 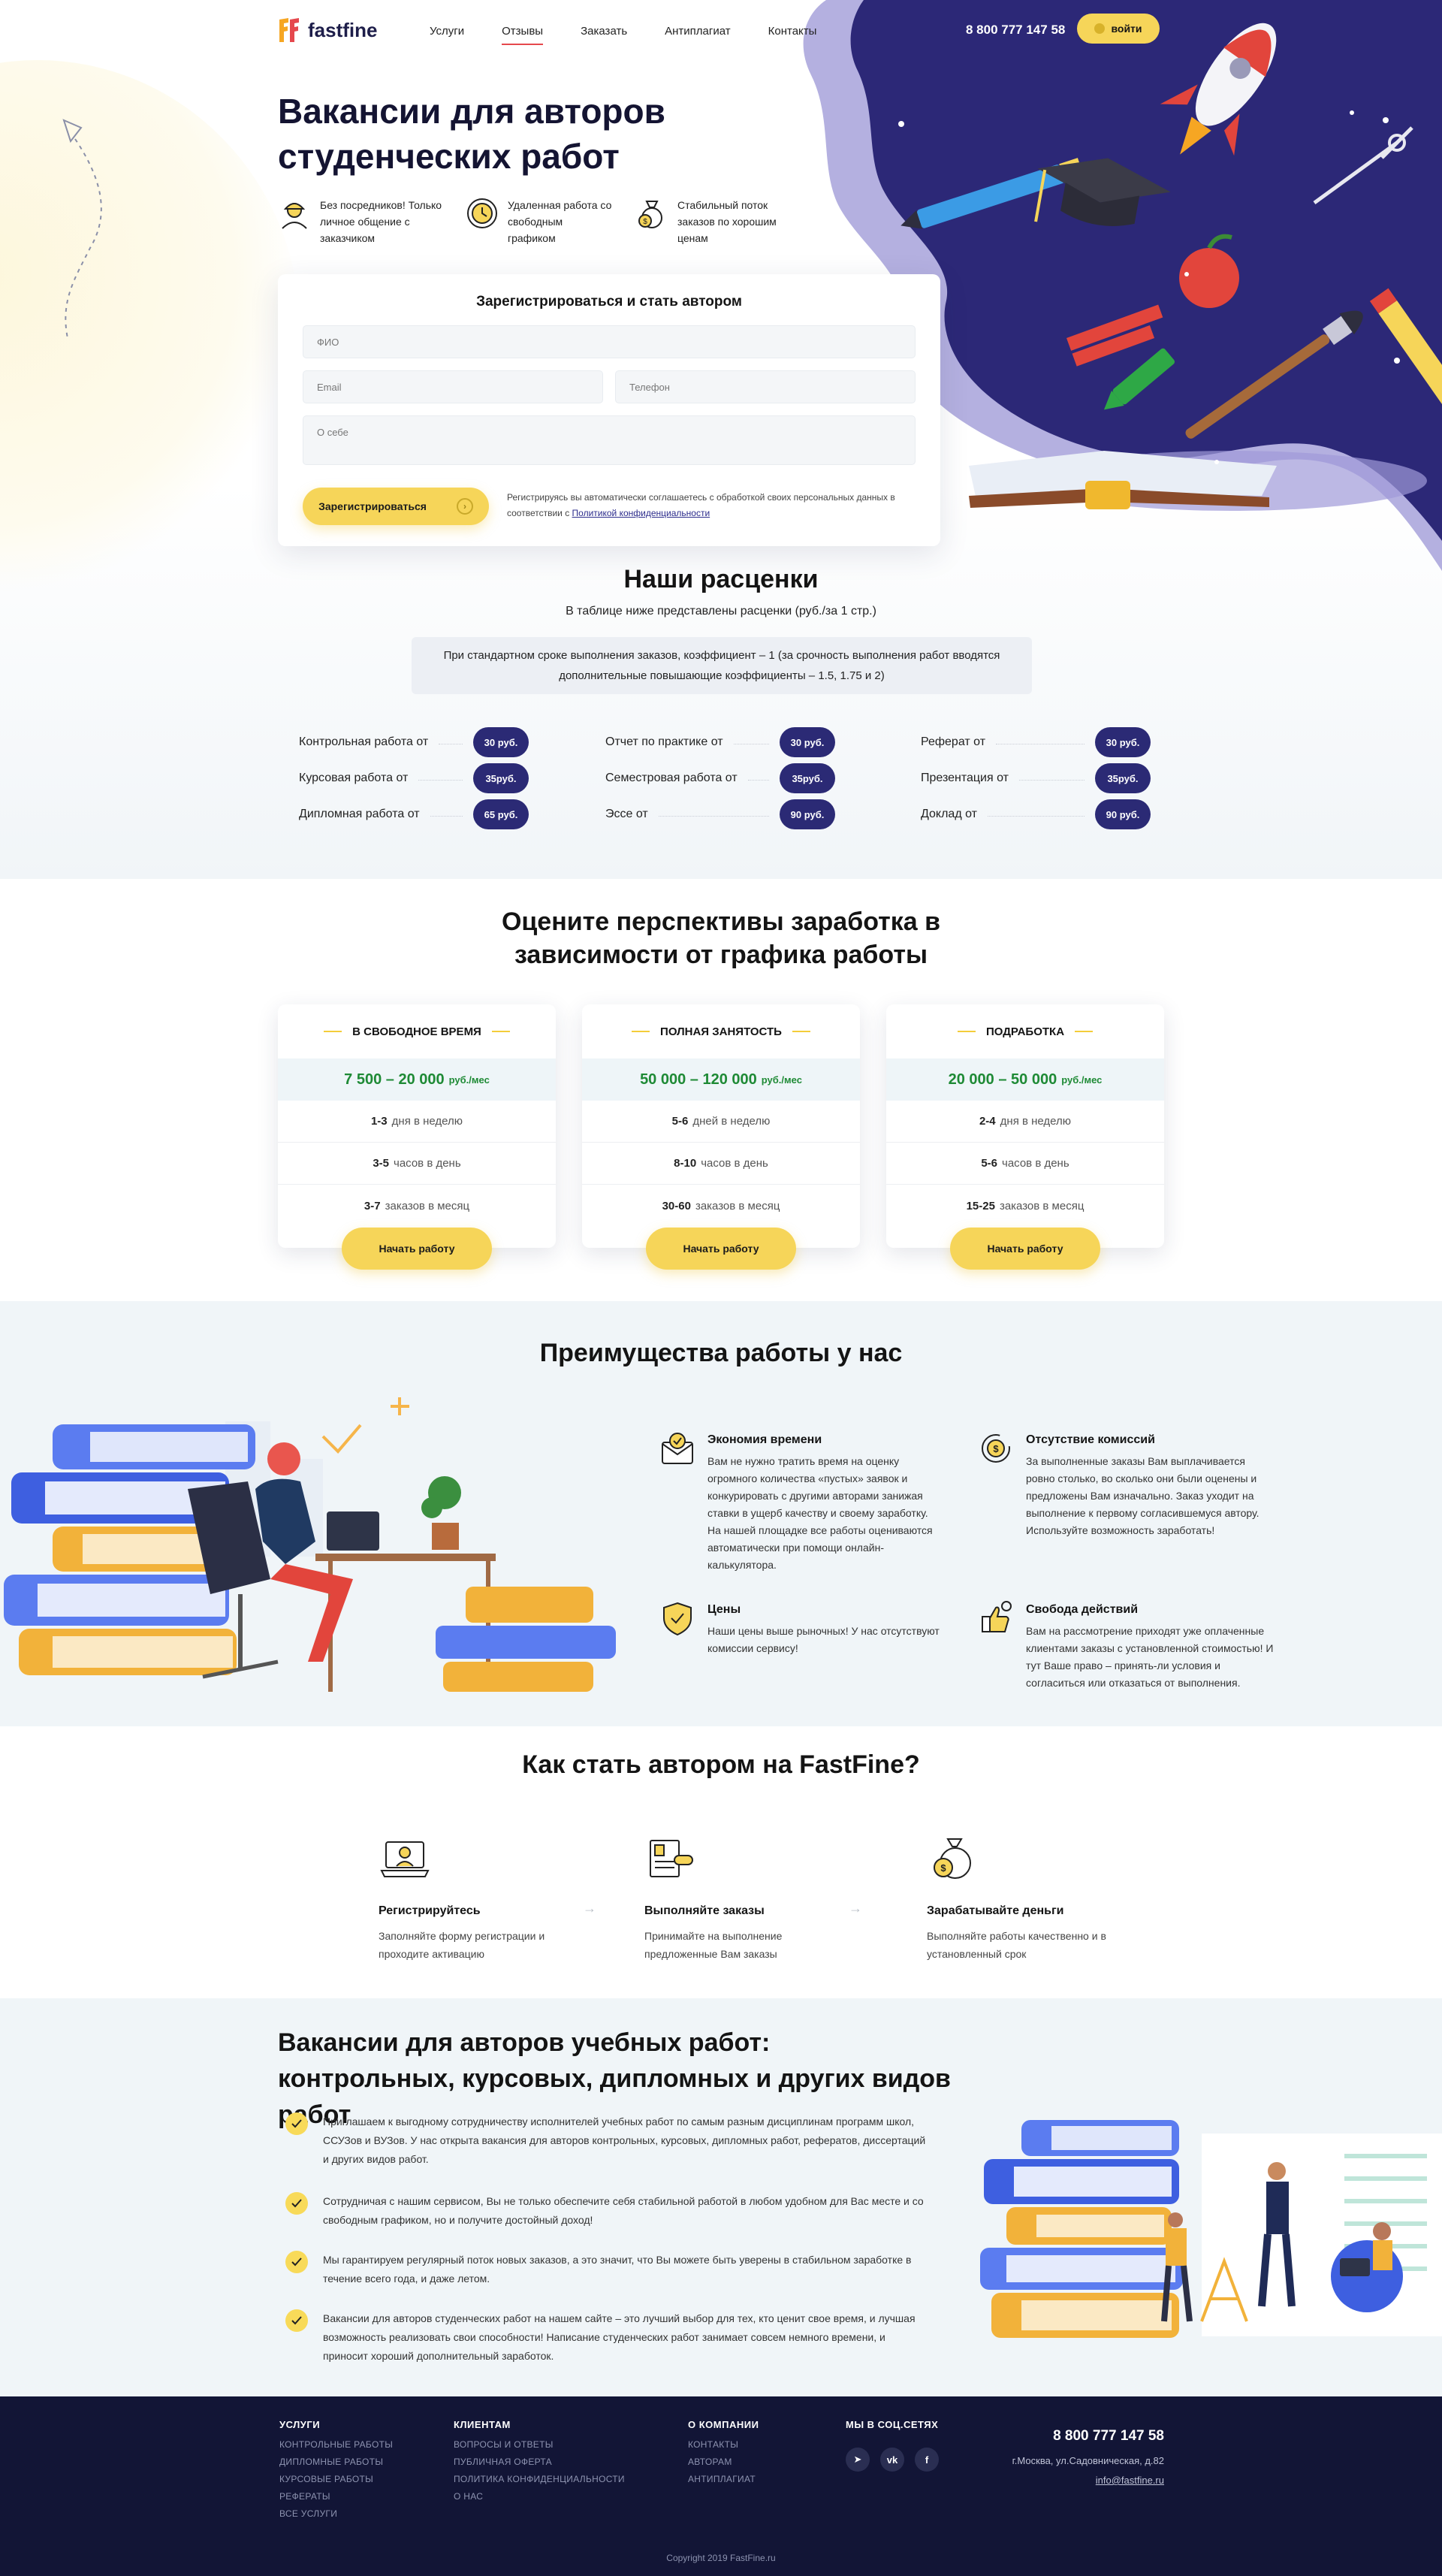 What do you see at coordinates (766, 386) in the screenshot?
I see `phone-field: Телефон` at bounding box center [766, 386].